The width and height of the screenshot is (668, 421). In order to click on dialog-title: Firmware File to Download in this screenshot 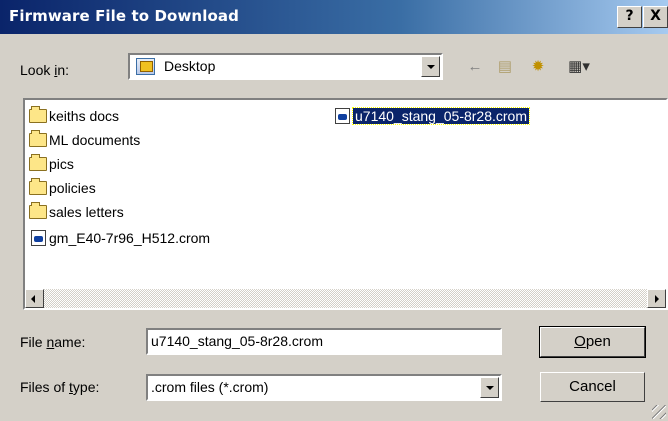, I will do `click(124, 16)`.